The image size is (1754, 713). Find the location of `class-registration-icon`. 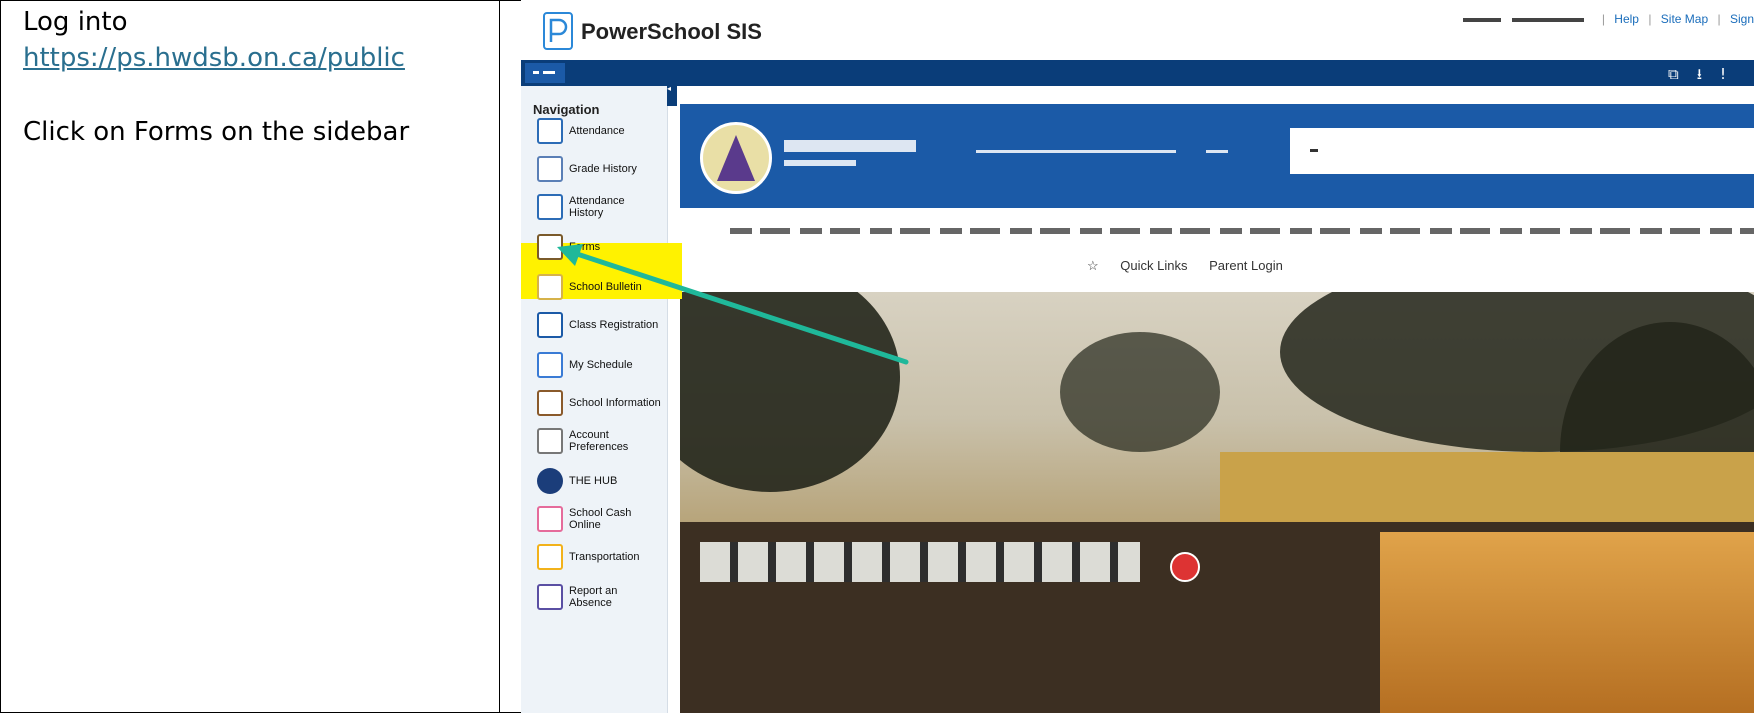

class-registration-icon is located at coordinates (550, 325).